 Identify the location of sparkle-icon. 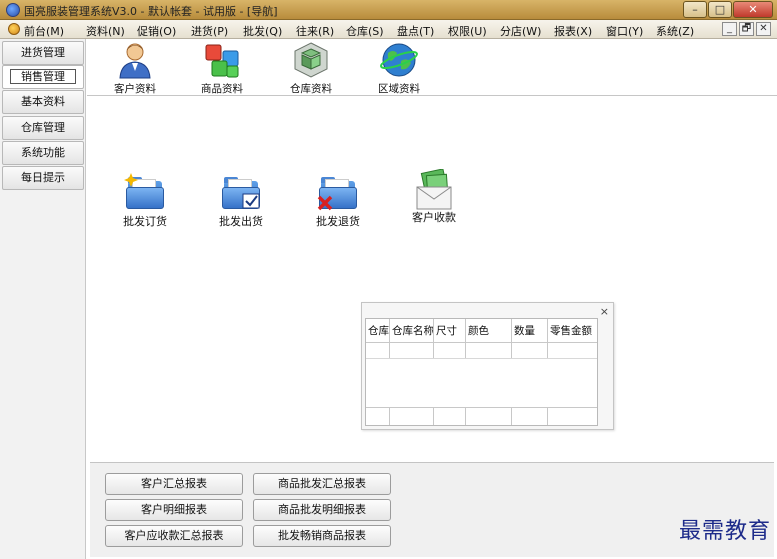
(131, 180).